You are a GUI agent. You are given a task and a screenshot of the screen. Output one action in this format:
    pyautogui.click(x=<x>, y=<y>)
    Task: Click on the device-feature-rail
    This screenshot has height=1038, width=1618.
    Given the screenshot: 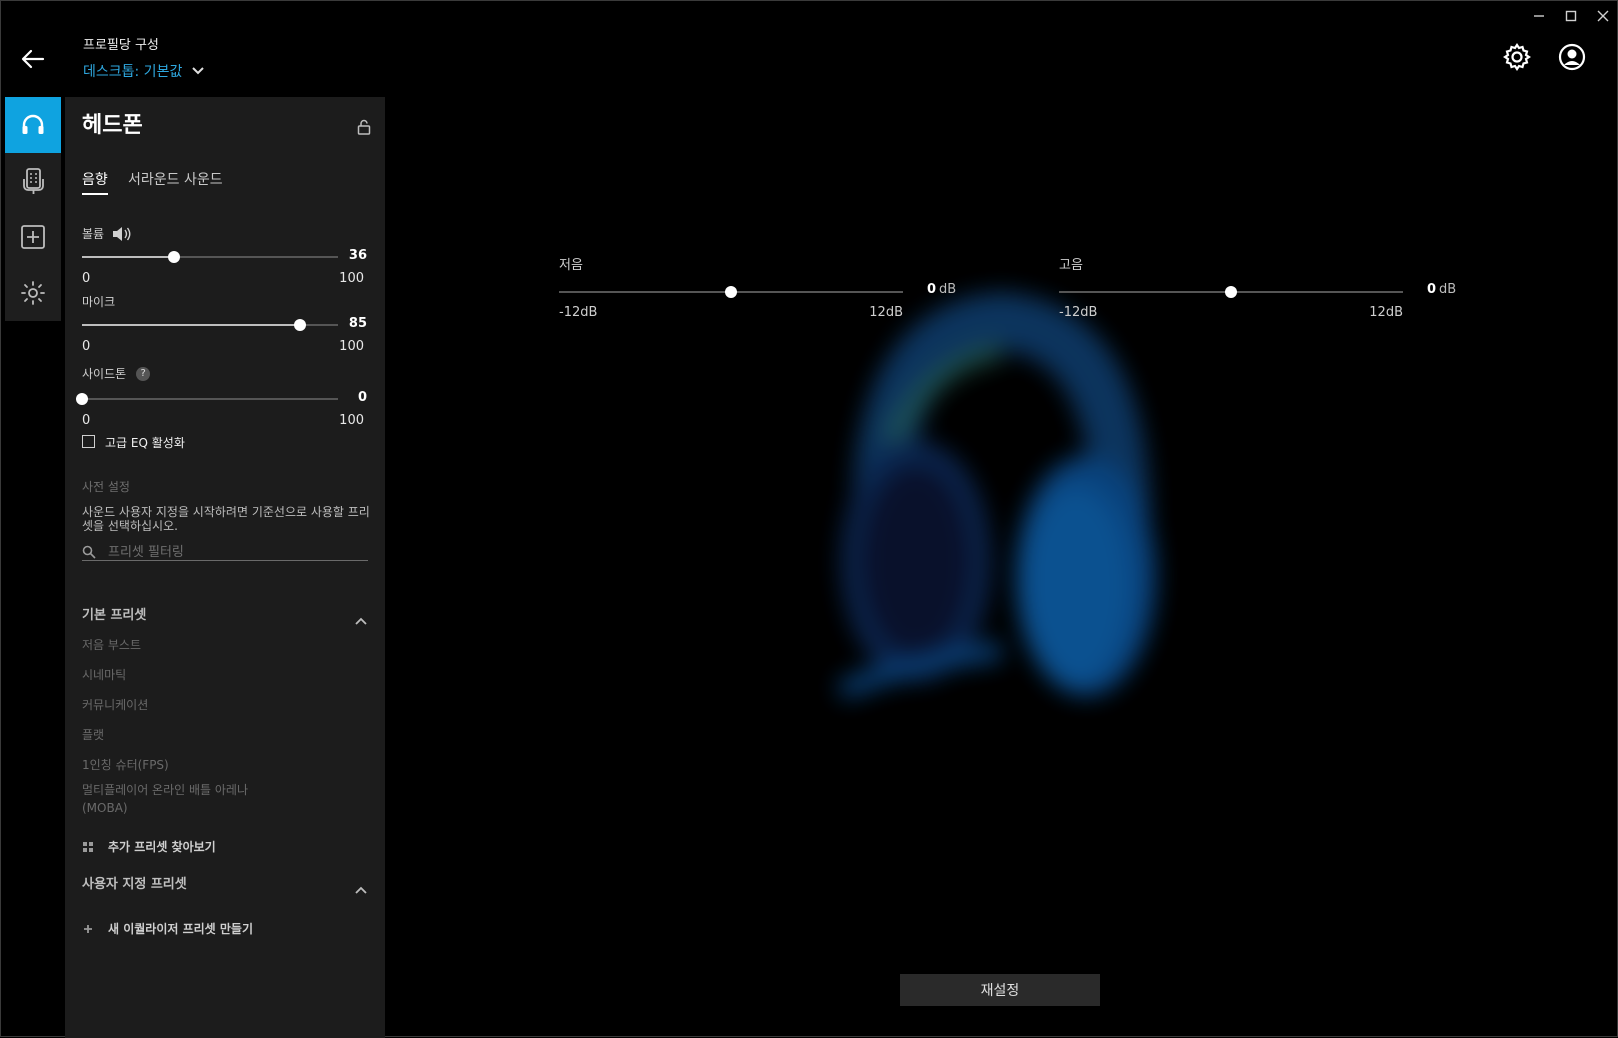 What is the action you would take?
    pyautogui.click(x=33, y=209)
    